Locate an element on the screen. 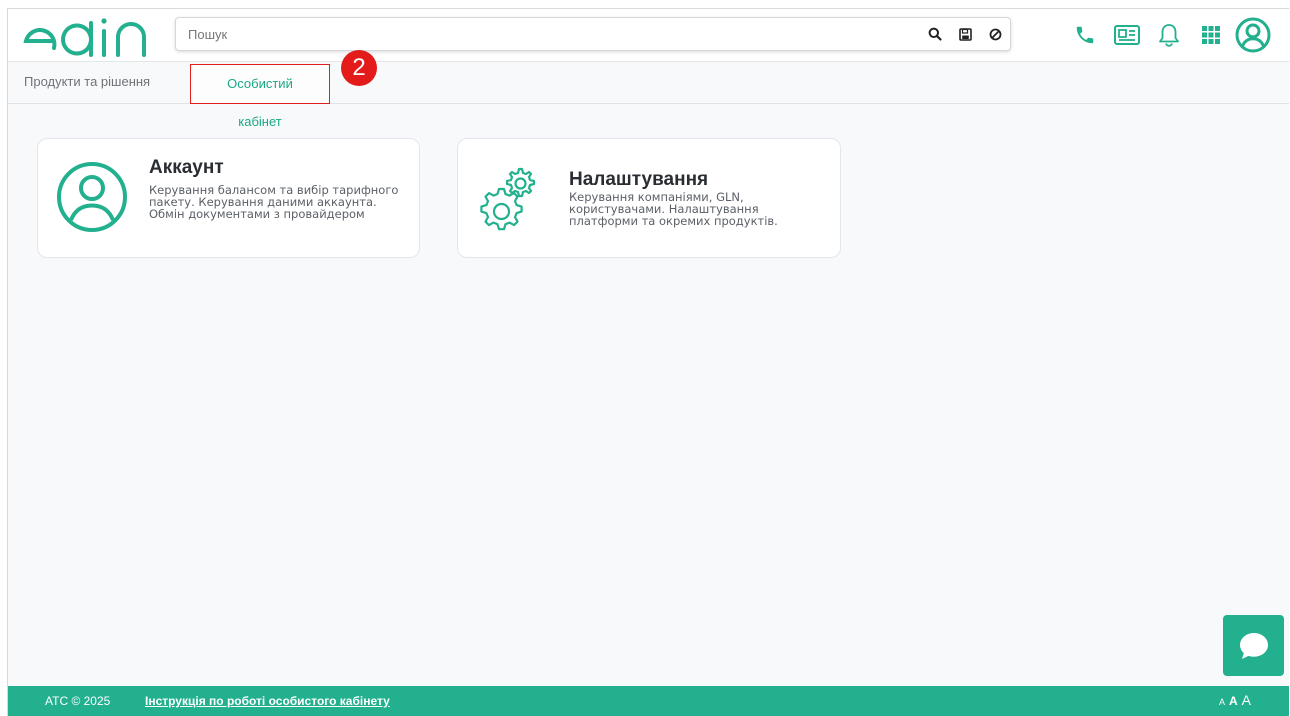 The image size is (1290, 716). search-icon is located at coordinates (935, 34).